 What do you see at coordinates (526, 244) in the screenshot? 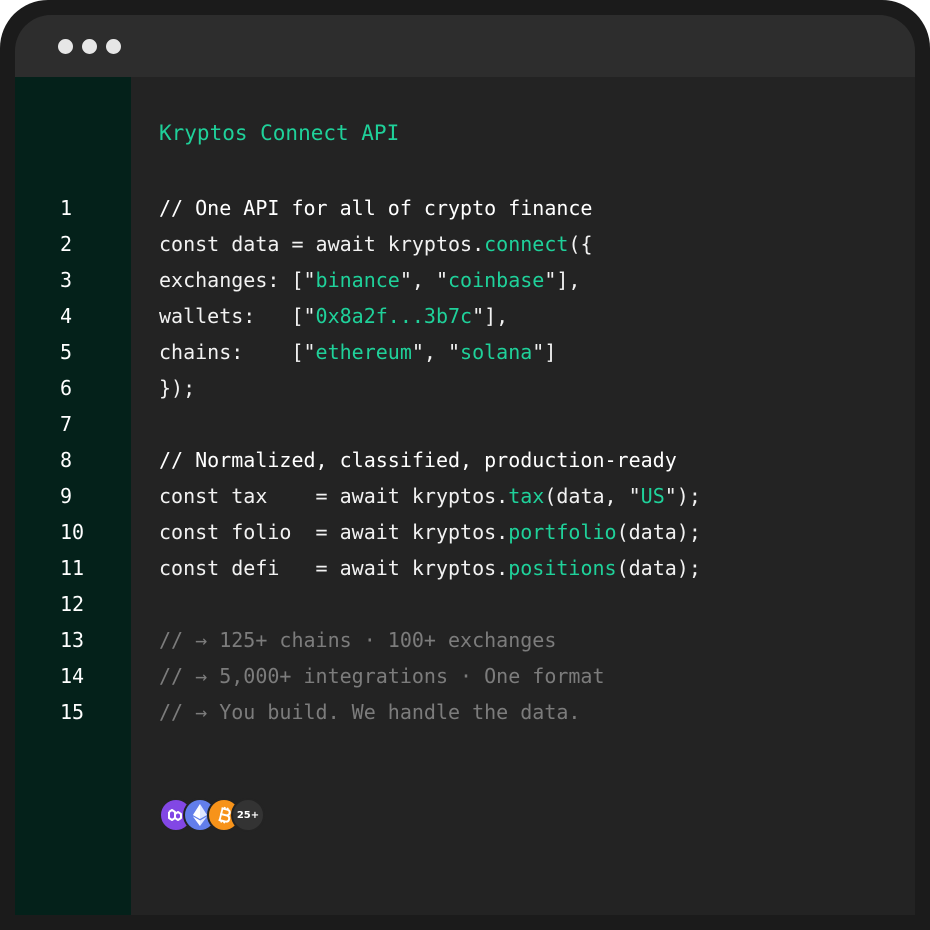
I see `code-token-highlight: connect` at bounding box center [526, 244].